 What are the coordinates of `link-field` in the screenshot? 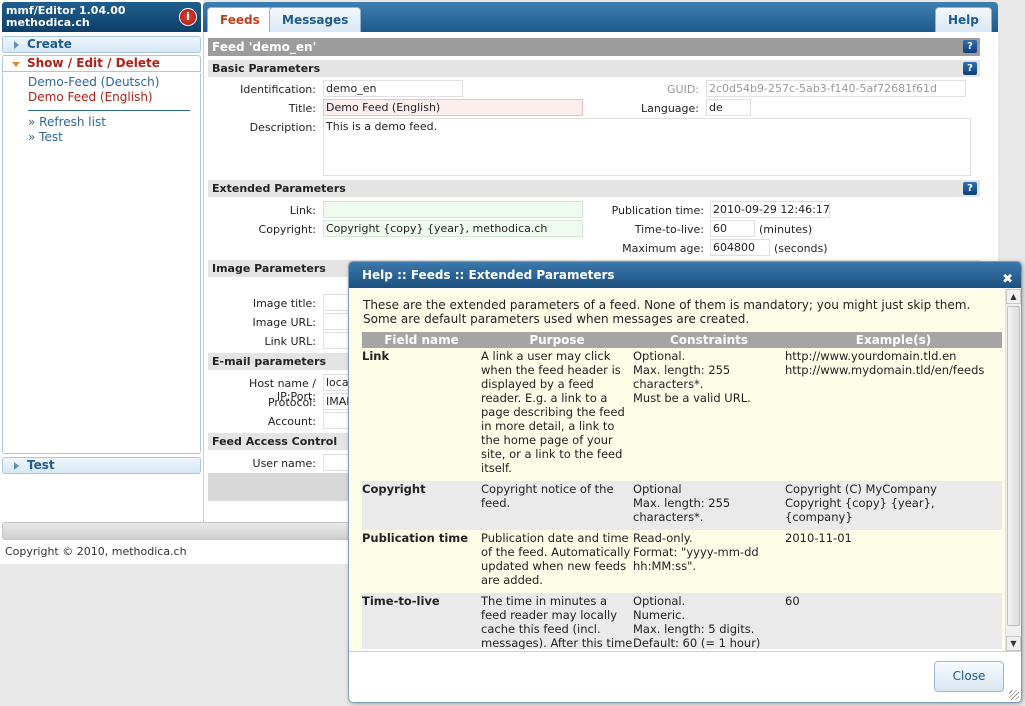 It's located at (453, 209).